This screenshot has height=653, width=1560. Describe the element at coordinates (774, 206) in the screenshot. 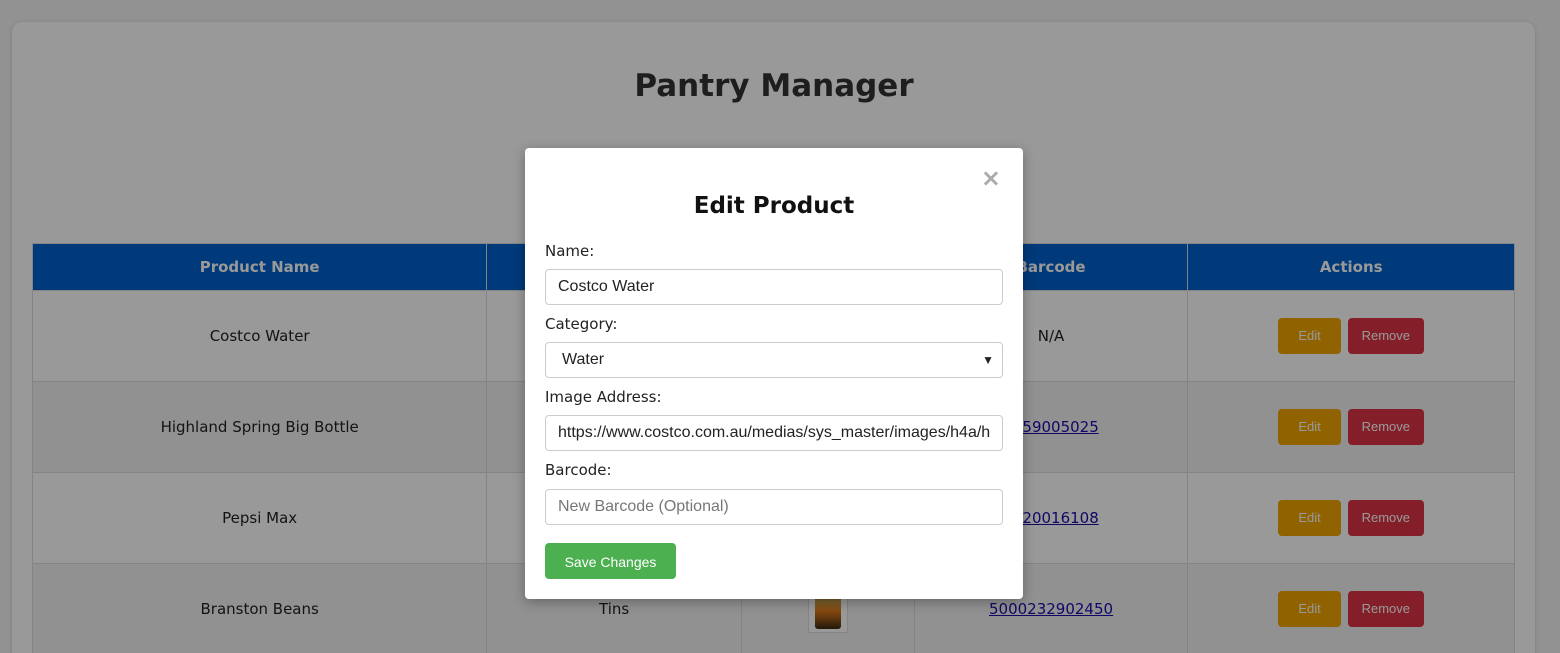

I see `modal-title: Edit Product` at that location.